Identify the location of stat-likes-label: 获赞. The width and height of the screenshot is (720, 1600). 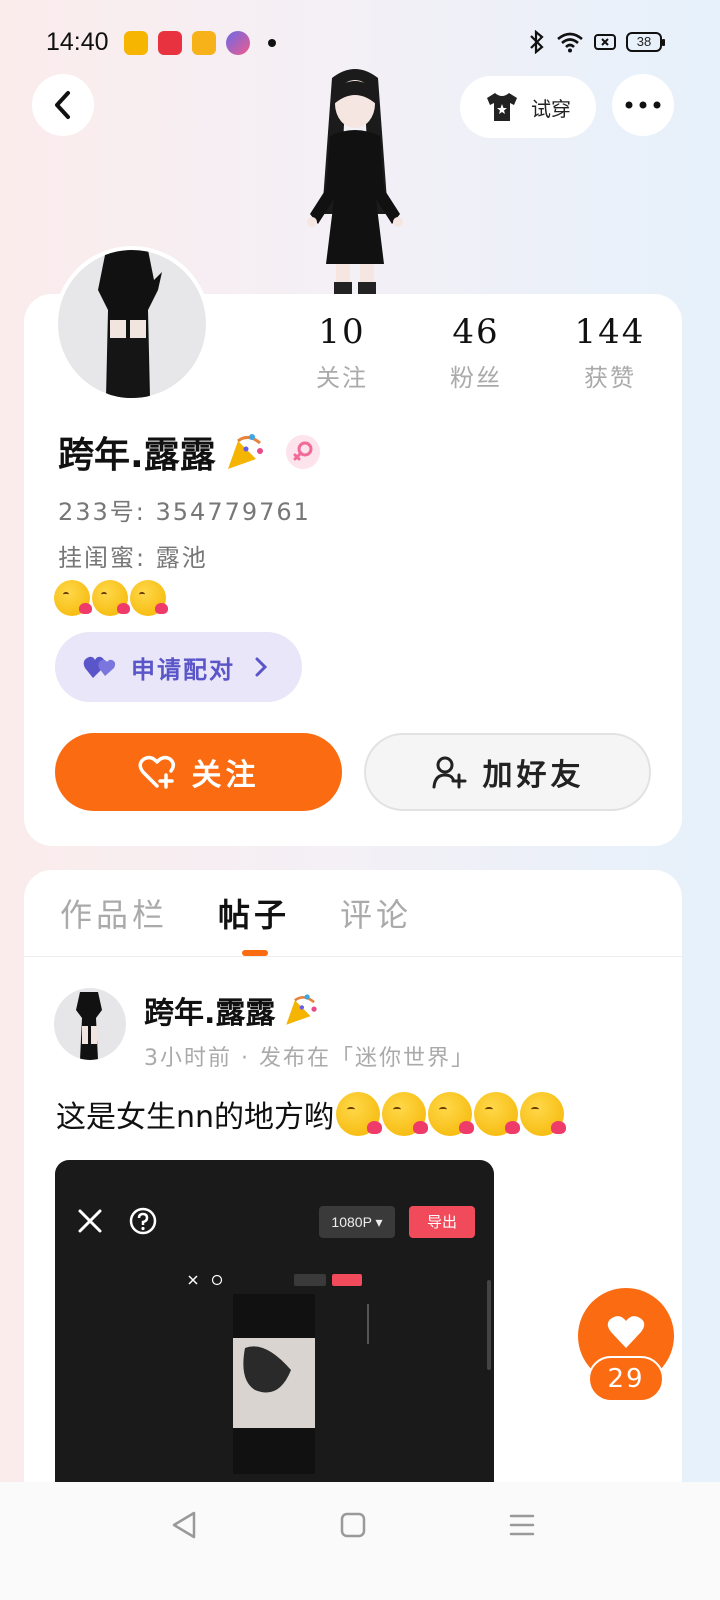
(610, 378).